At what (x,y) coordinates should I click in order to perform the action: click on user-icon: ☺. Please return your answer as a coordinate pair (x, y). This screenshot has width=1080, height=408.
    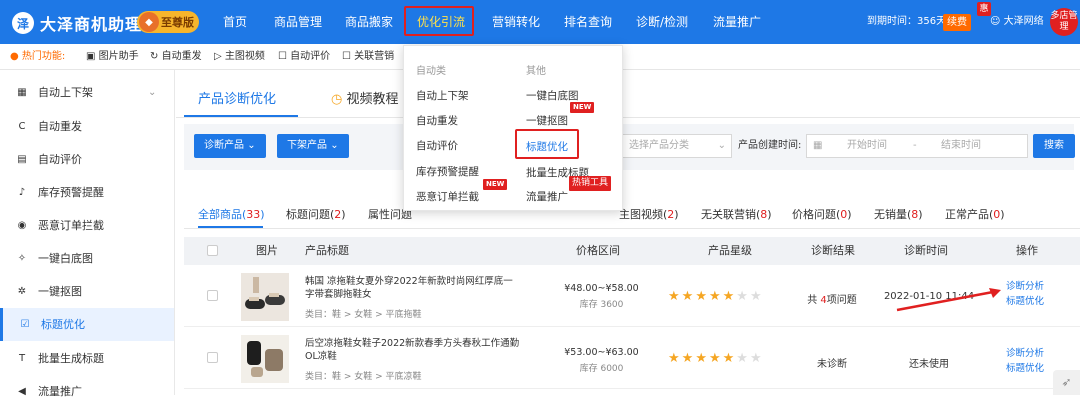
    Looking at the image, I should click on (995, 21).